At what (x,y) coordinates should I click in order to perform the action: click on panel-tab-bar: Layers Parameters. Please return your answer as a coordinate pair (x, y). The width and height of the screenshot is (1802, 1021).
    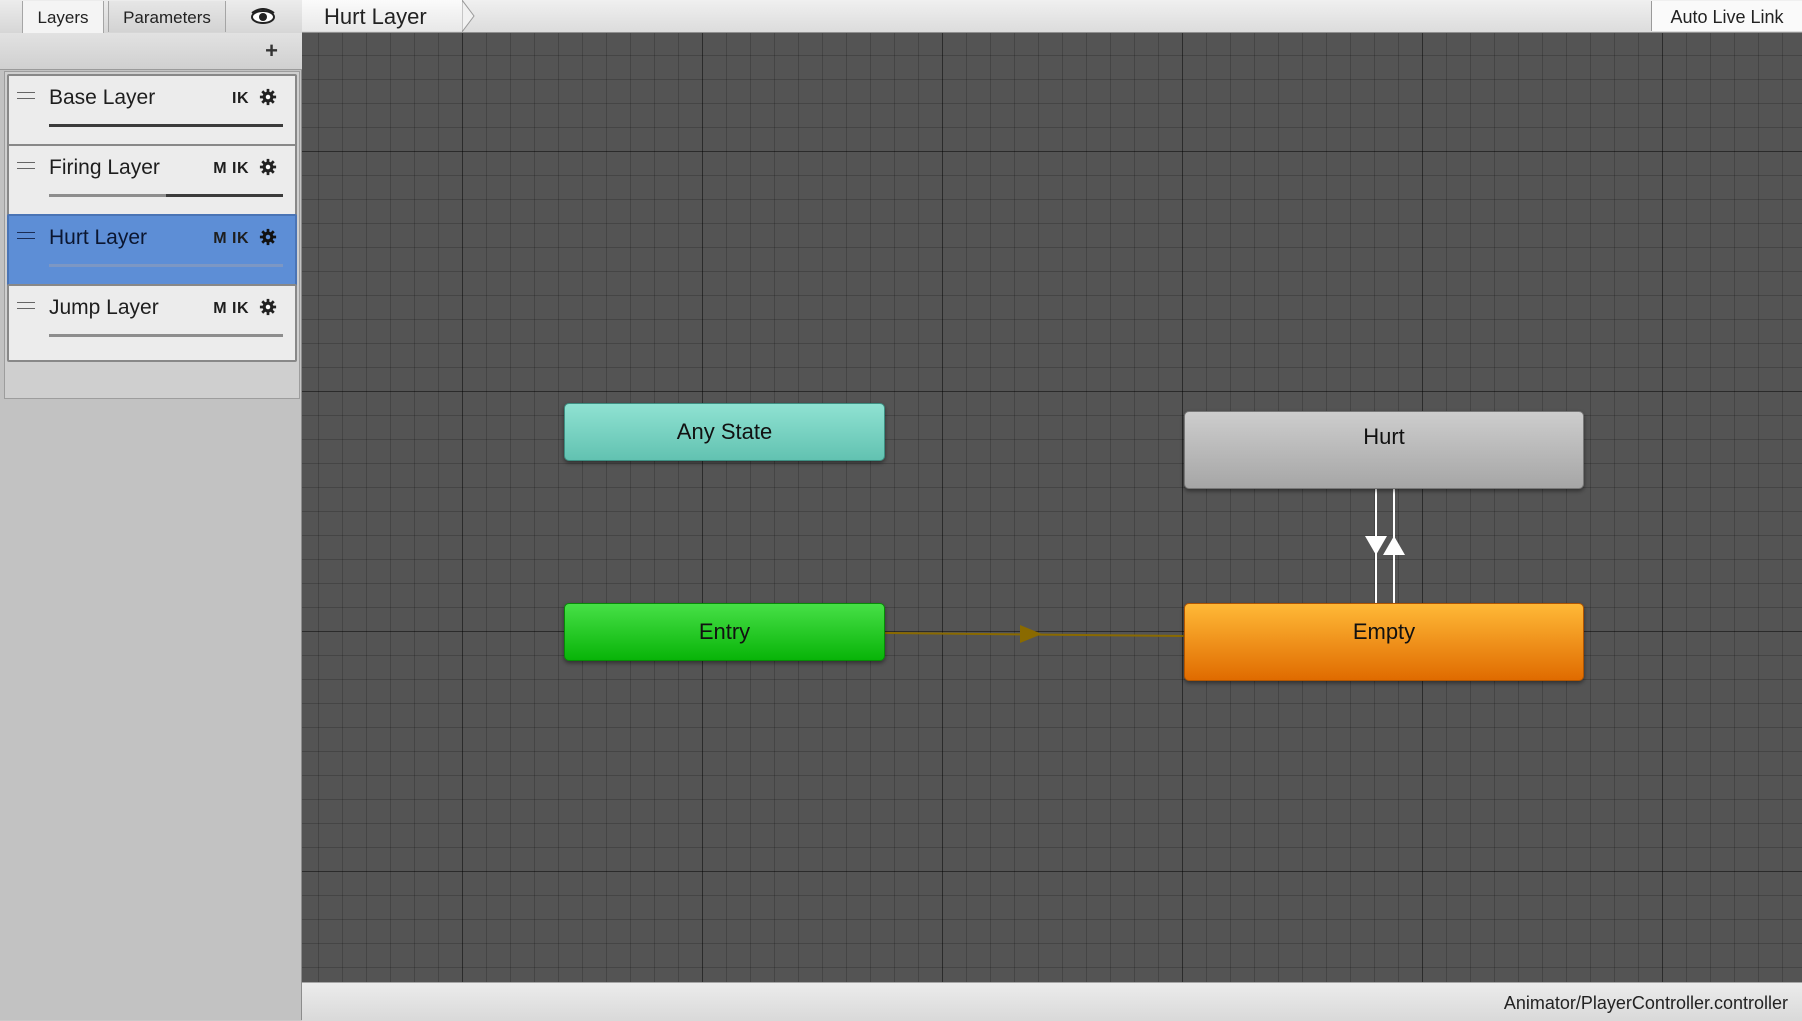
    Looking at the image, I should click on (151, 17).